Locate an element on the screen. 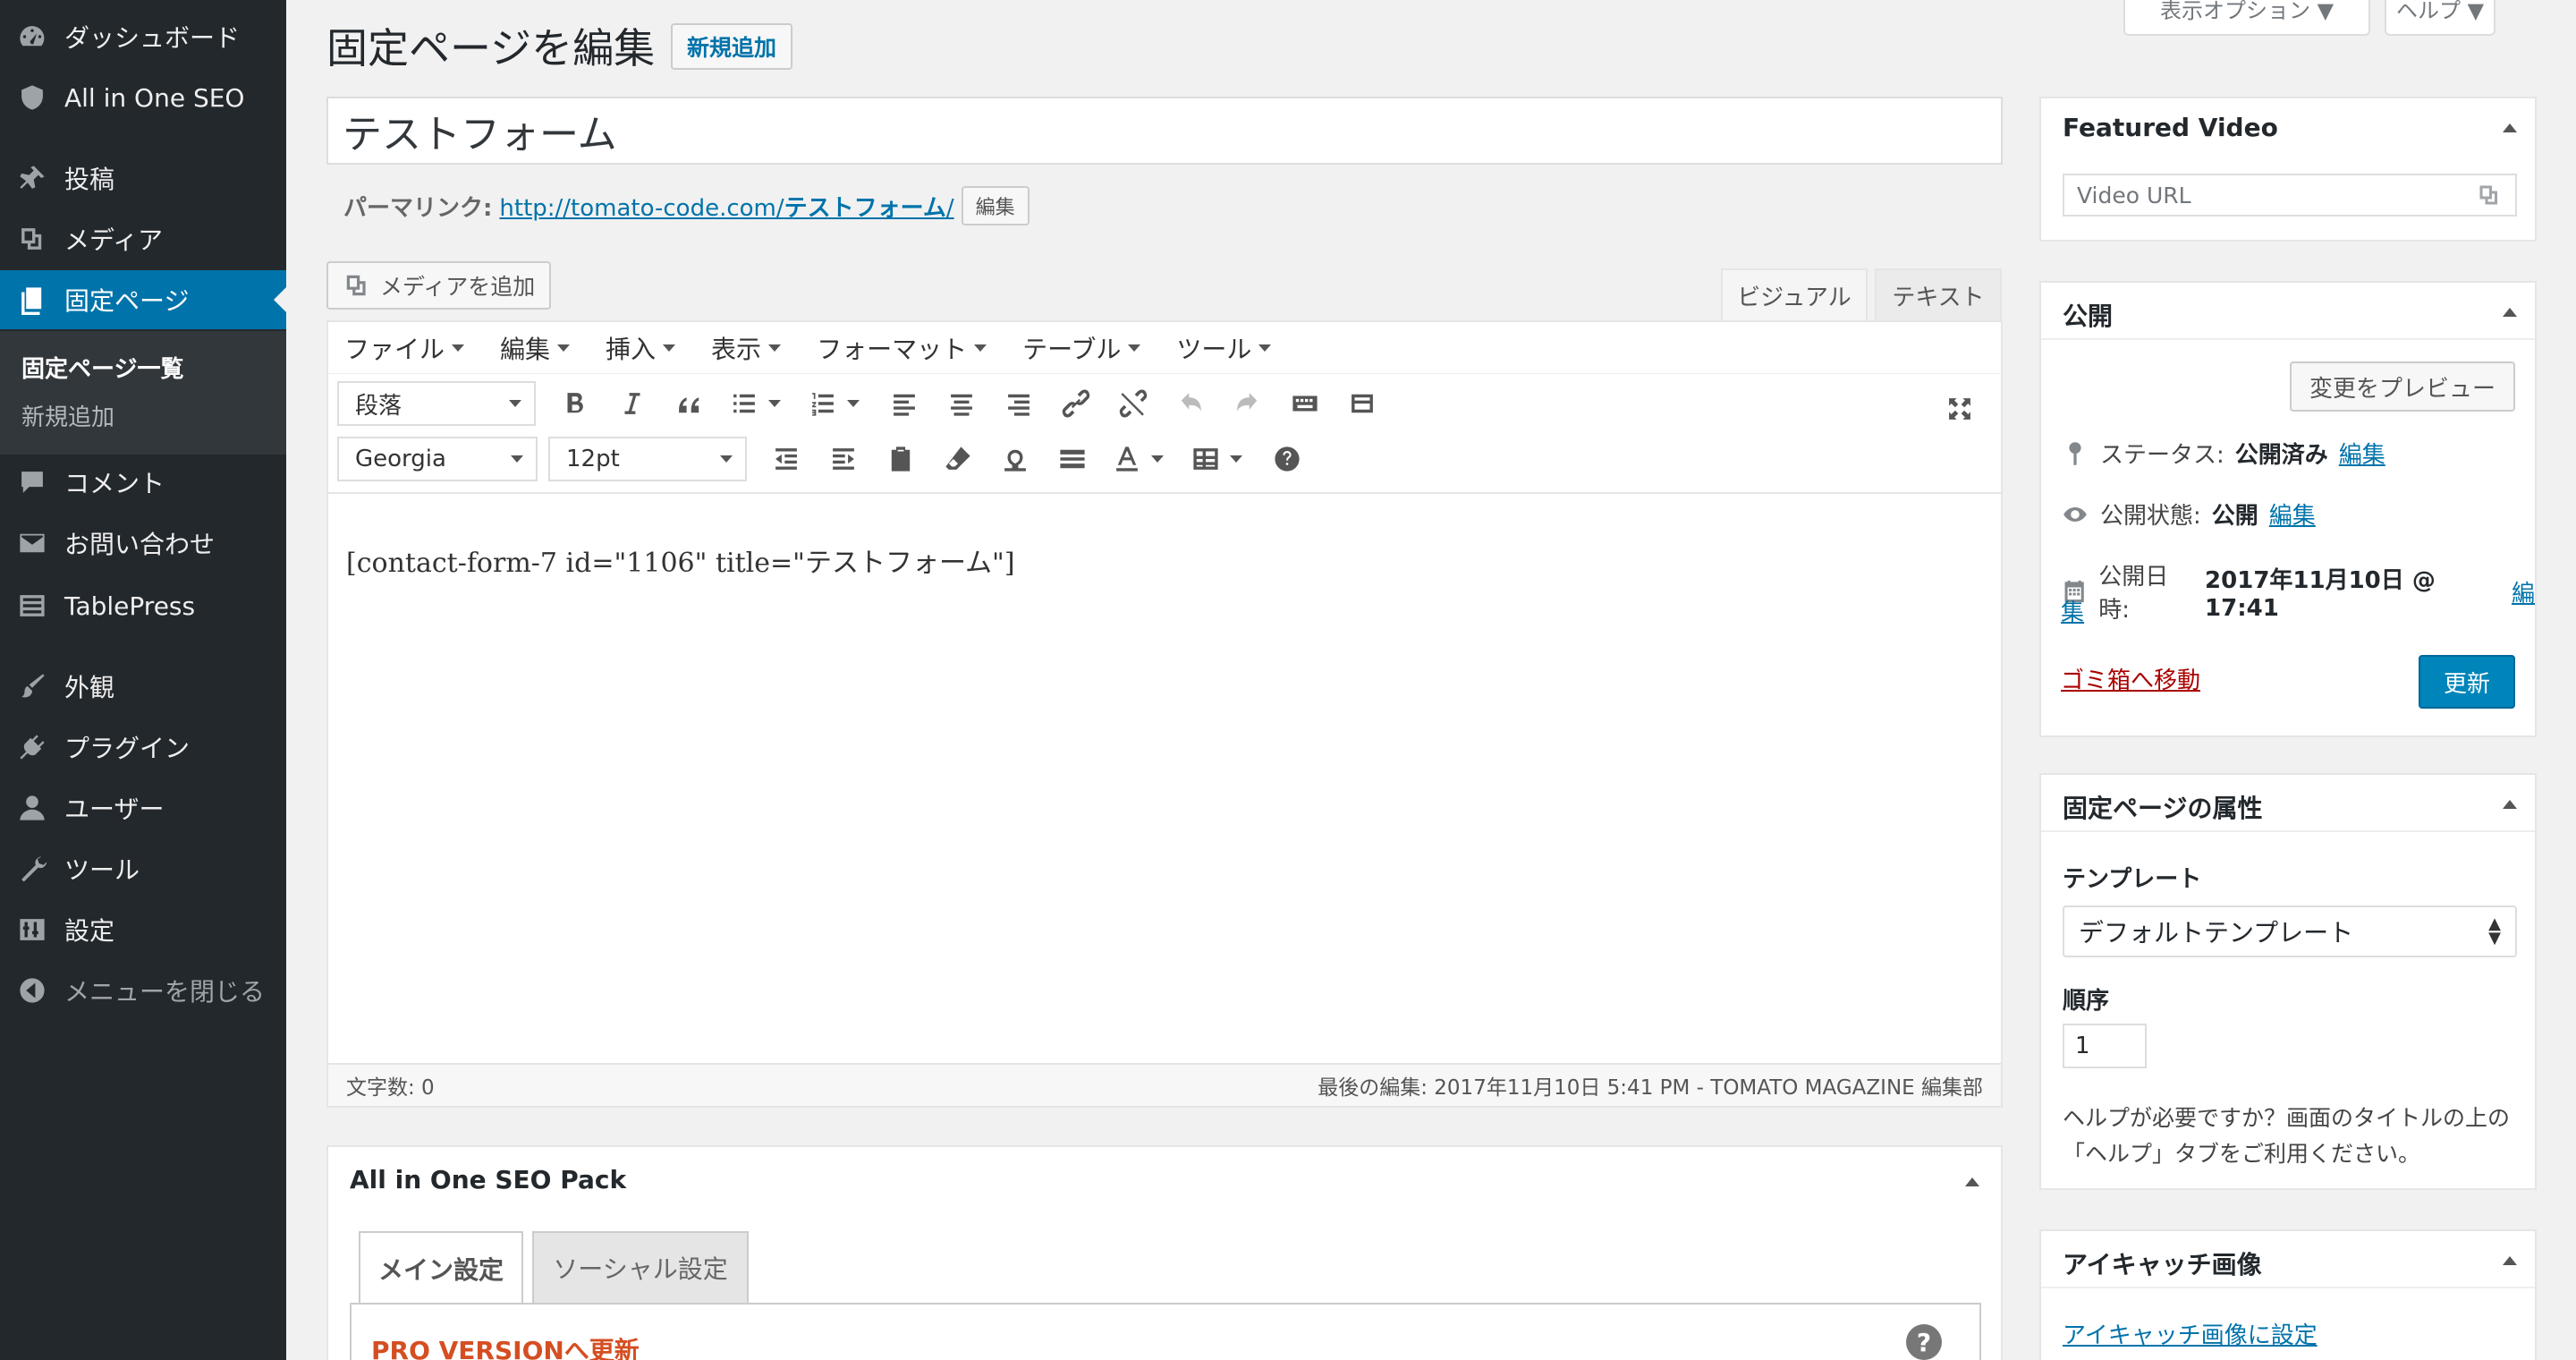  menu-format: フォーマット is located at coordinates (902, 348).